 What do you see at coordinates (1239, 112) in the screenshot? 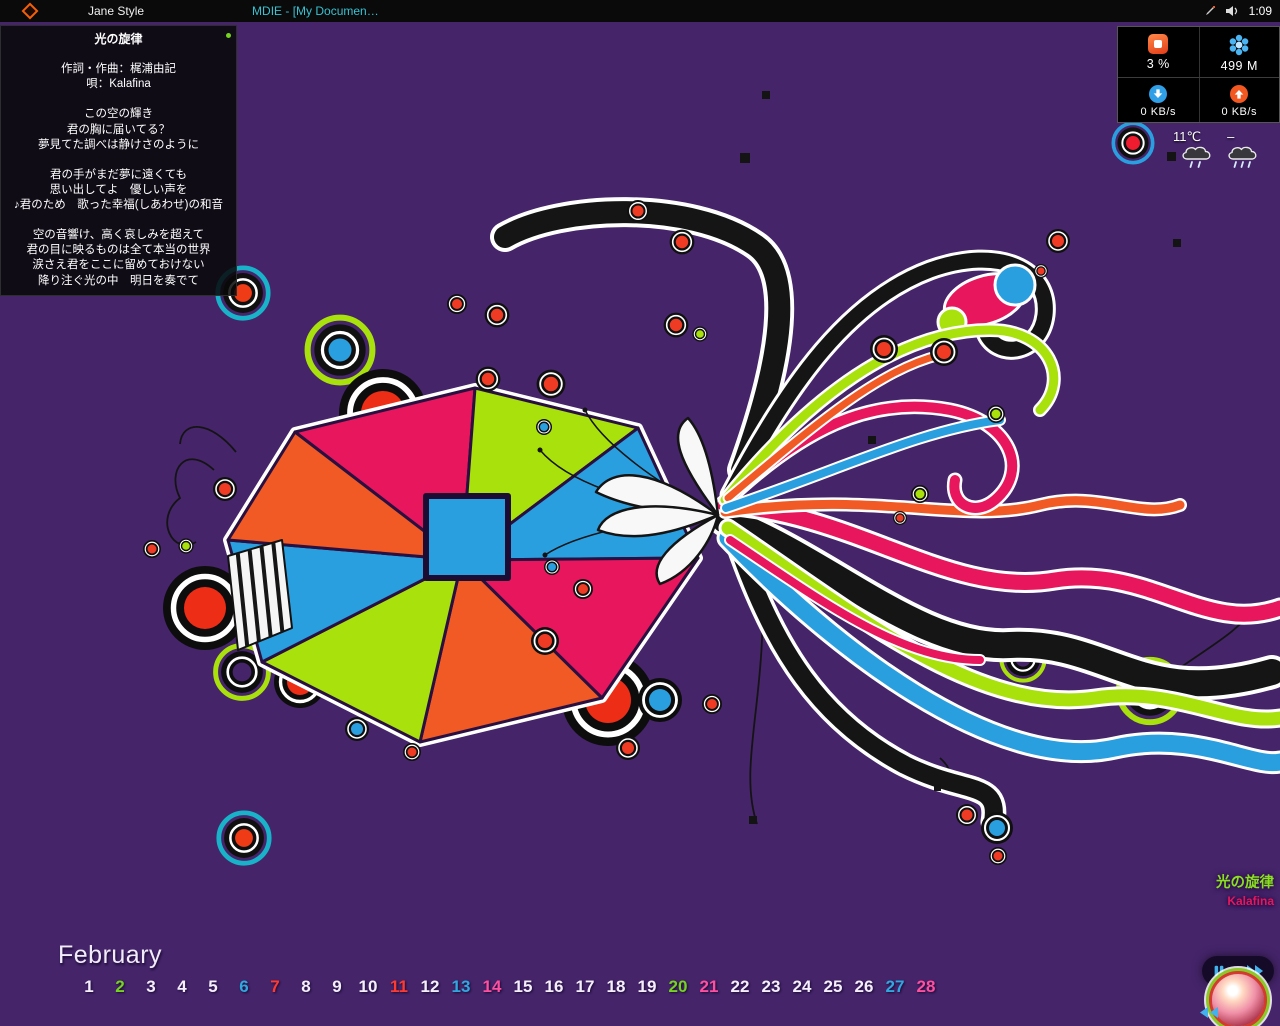
I see `upload-speed: 0 KB/s` at bounding box center [1239, 112].